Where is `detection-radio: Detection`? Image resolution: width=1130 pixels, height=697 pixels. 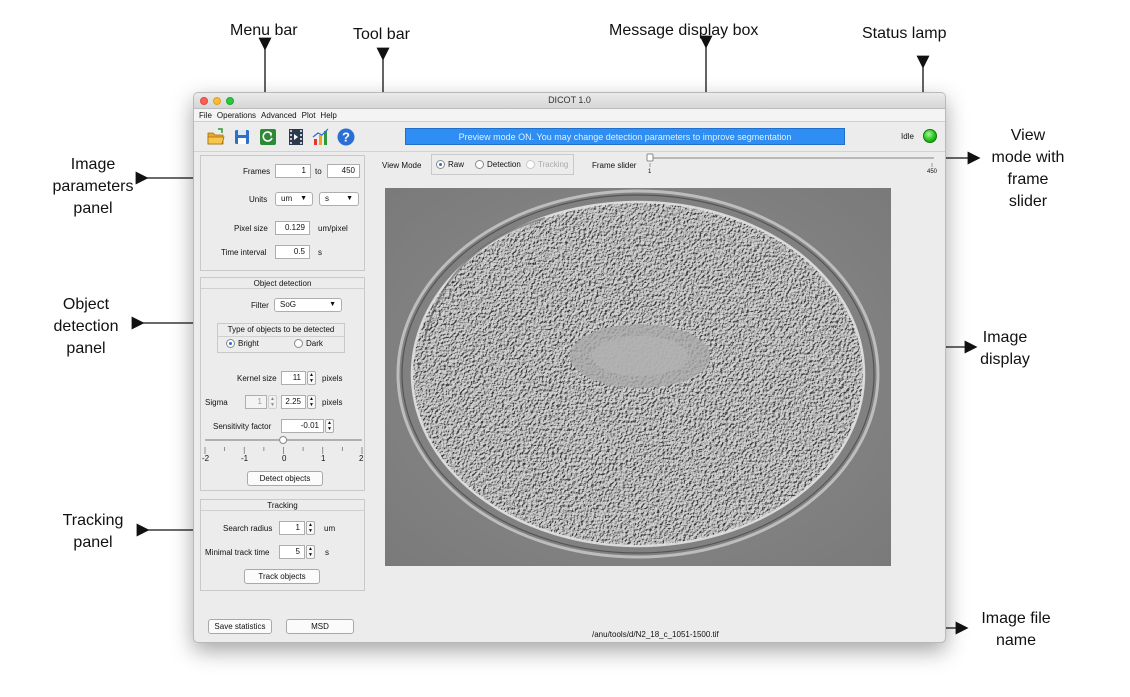 detection-radio: Detection is located at coordinates (498, 164).